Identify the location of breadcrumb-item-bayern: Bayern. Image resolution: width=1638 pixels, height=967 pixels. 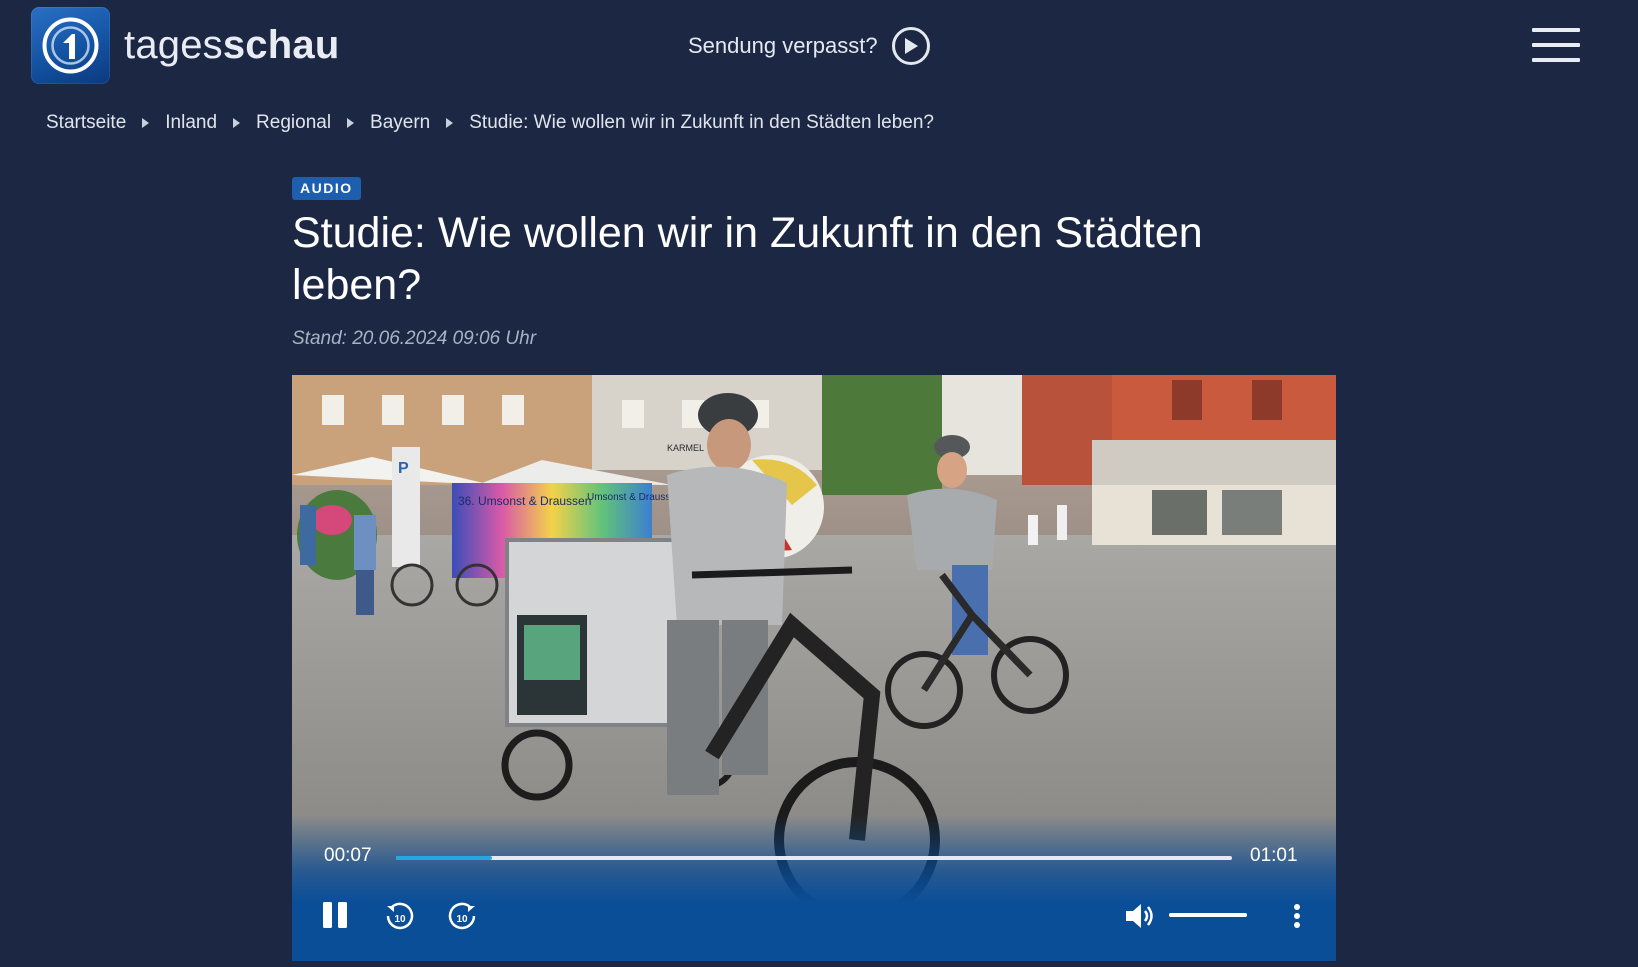
(400, 123).